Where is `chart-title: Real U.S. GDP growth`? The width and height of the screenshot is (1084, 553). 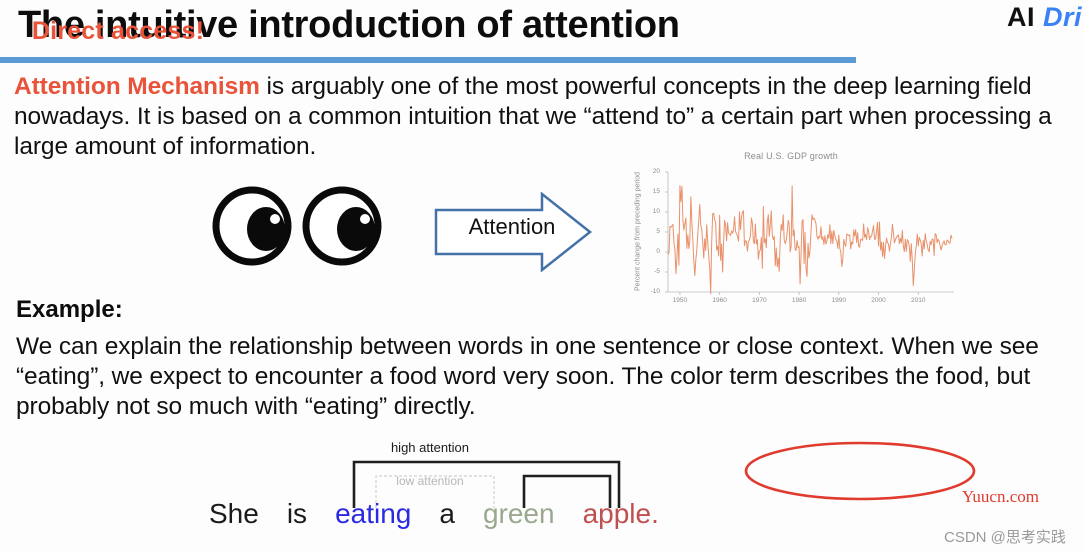 chart-title: Real U.S. GDP growth is located at coordinates (791, 156).